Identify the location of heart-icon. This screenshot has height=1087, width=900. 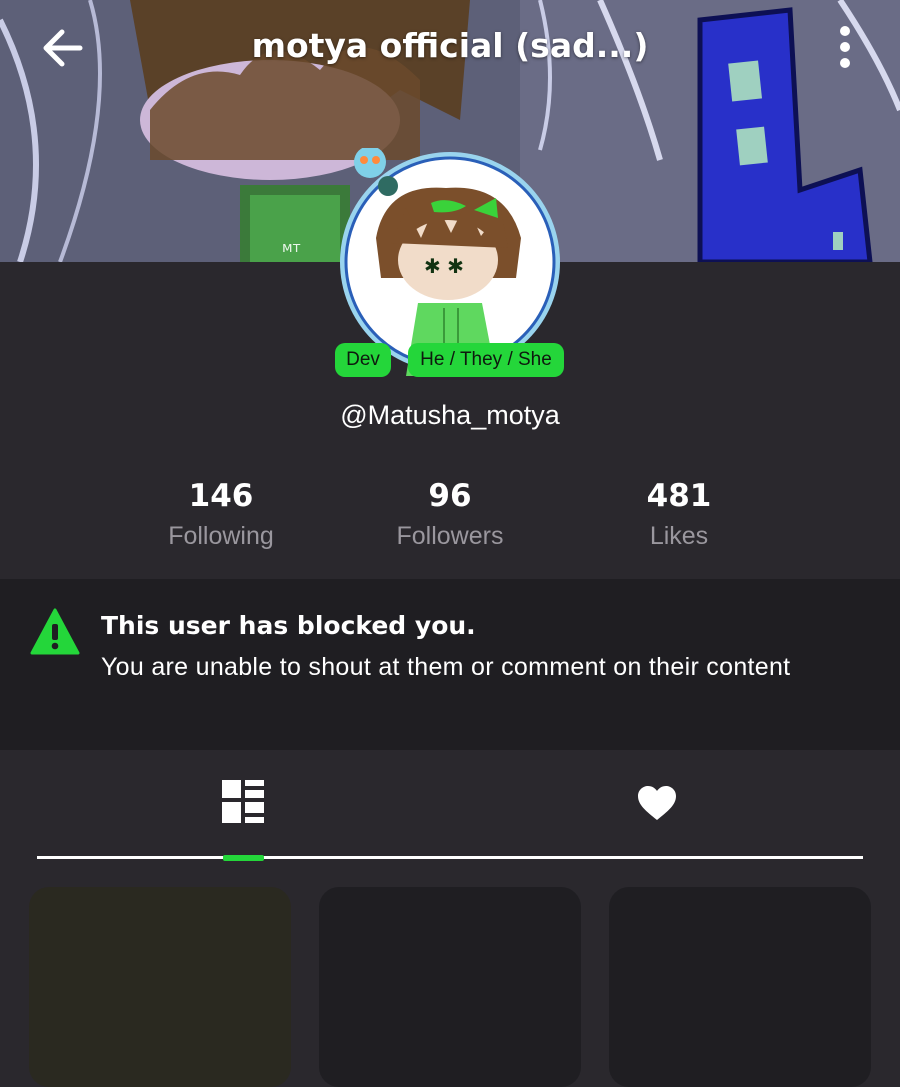
(657, 803).